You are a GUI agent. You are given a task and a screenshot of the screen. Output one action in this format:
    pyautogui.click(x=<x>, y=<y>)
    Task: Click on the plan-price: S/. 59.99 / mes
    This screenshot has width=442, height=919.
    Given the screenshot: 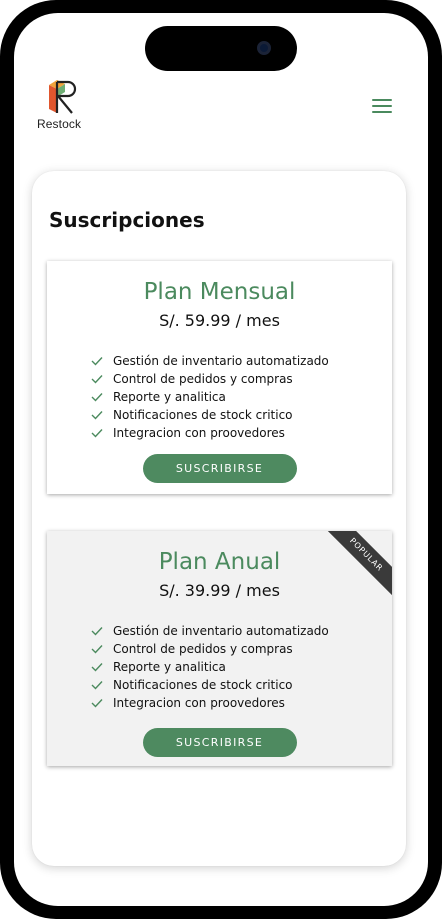 What is the action you would take?
    pyautogui.click(x=219, y=320)
    